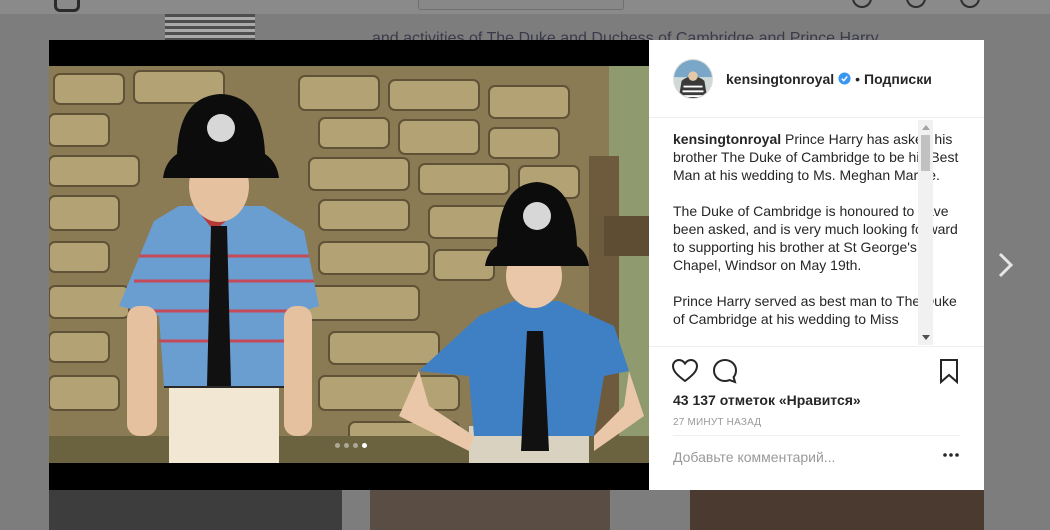 Image resolution: width=1050 pixels, height=530 pixels. Describe the element at coordinates (798, 457) in the screenshot. I see `comment-input` at that location.